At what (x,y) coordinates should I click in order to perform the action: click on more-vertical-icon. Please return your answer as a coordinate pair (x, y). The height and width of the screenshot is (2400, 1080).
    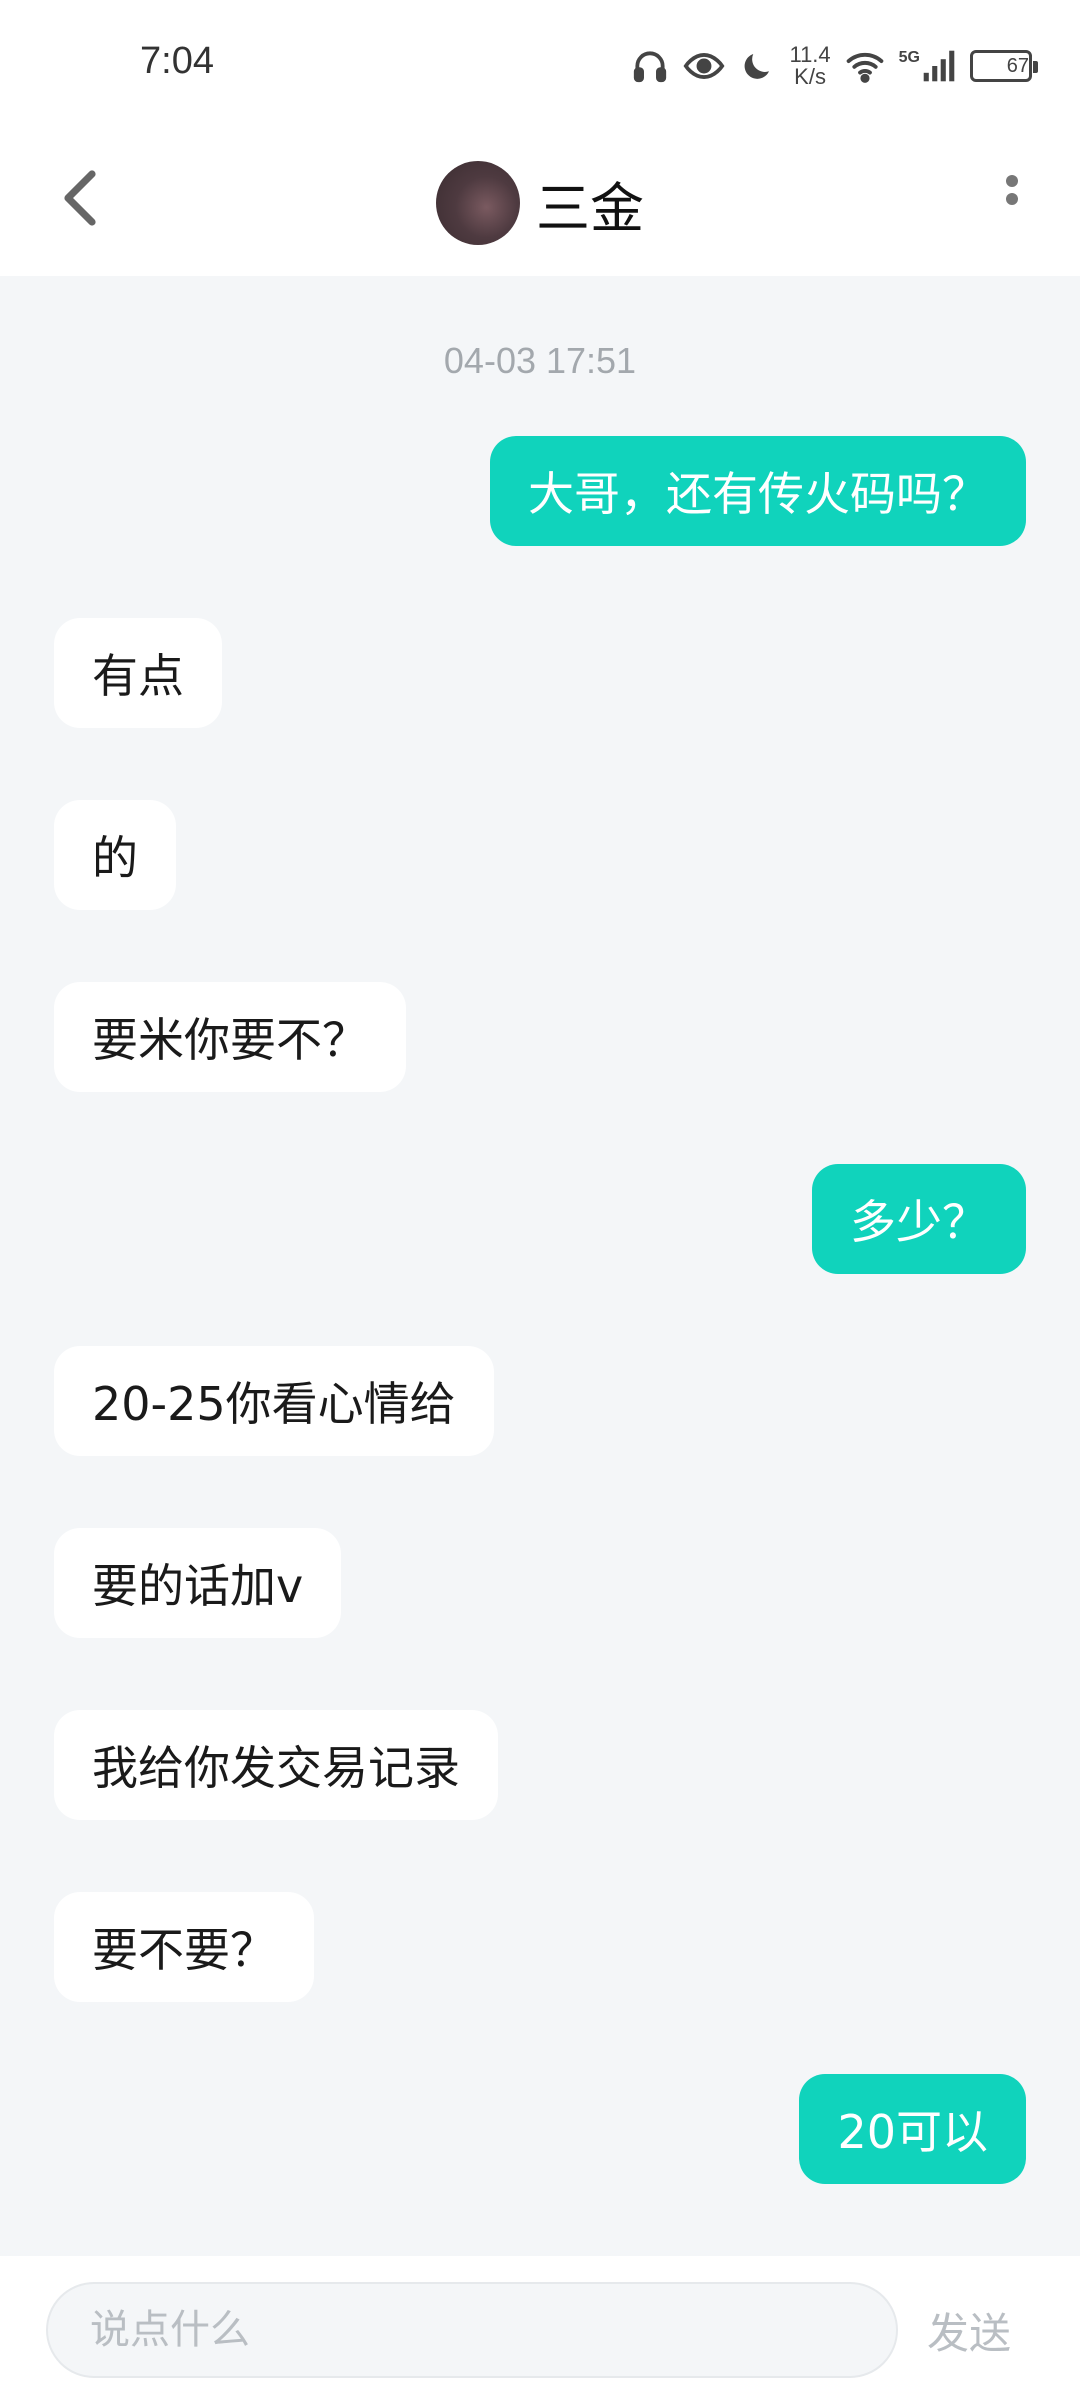
    Looking at the image, I should click on (1012, 200).